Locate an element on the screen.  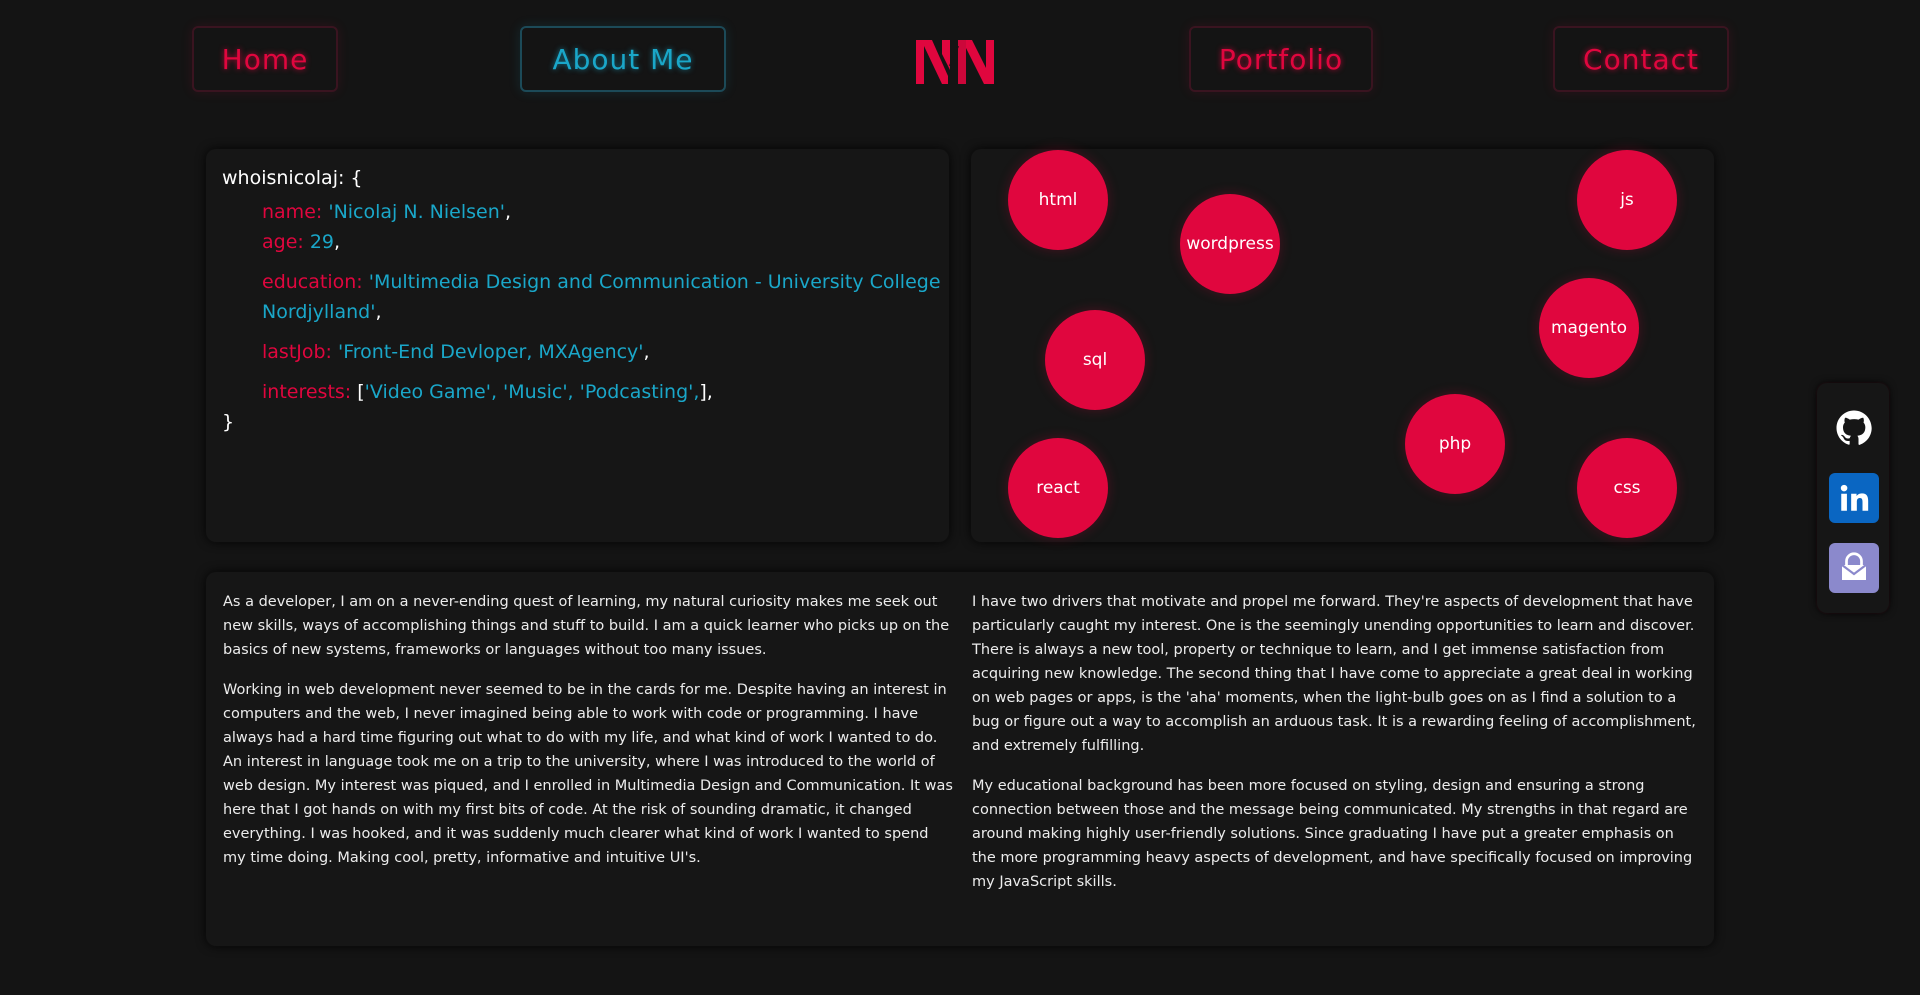
code-age-key: age: is located at coordinates (283, 242).